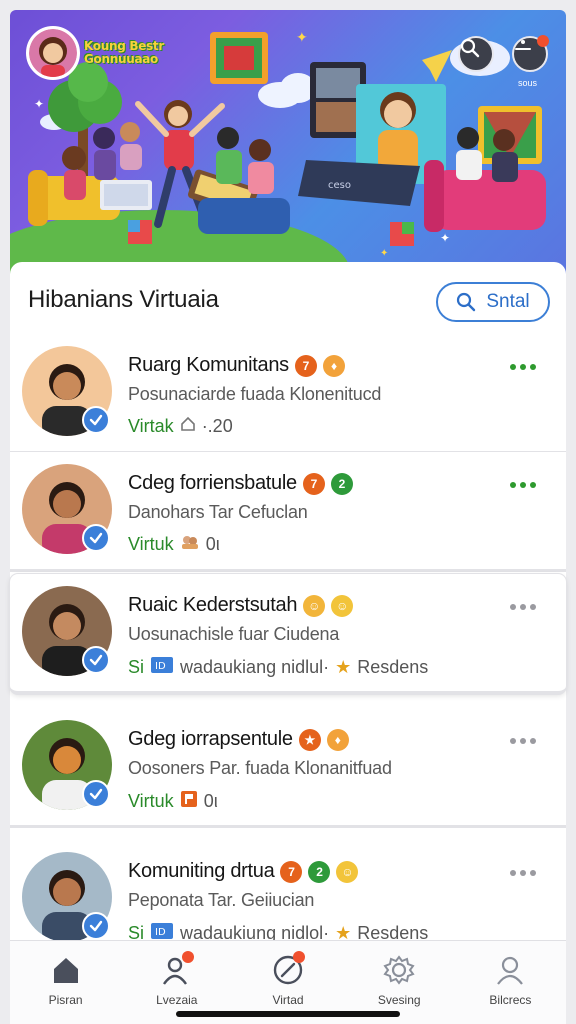 Image resolution: width=576 pixels, height=1024 pixels. What do you see at coordinates (124, 52) in the screenshot?
I see `app-logo-text: Koung Bestr Gonnuuaao` at bounding box center [124, 52].